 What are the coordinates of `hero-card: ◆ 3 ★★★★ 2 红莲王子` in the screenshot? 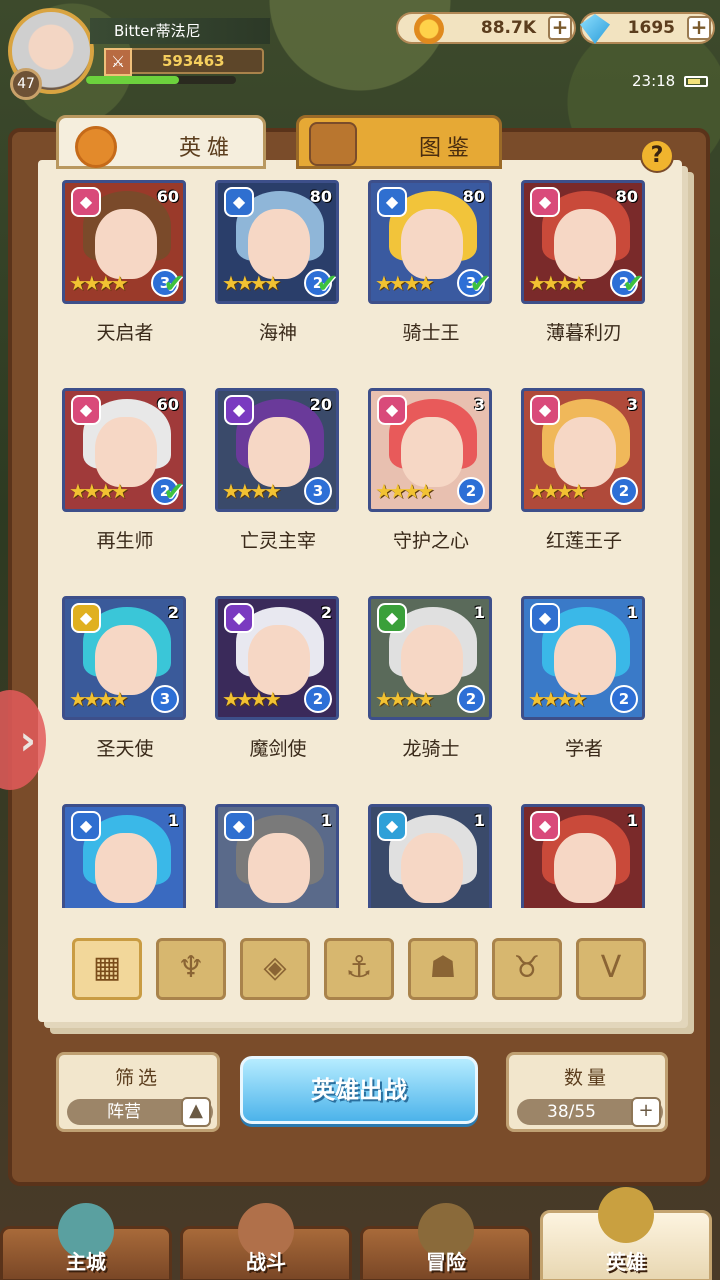 It's located at (581, 486).